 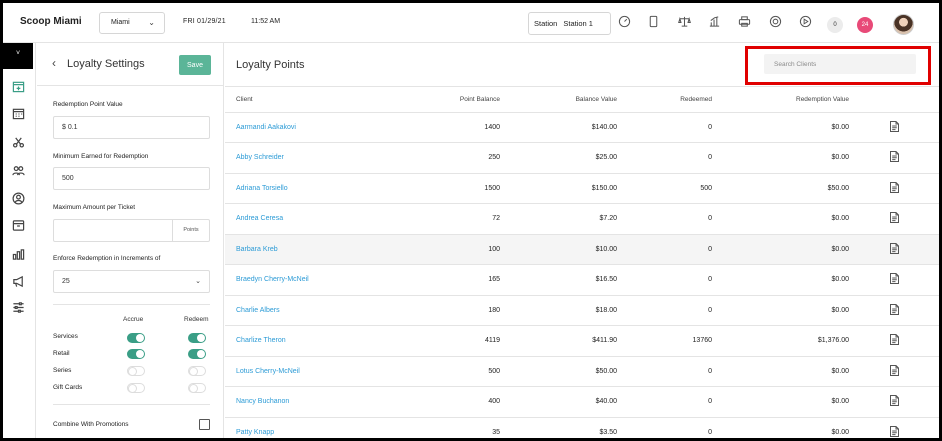 I want to click on table-row: Barbara Kreb 100 $10.00 0 $0.00, so click(x=582, y=249).